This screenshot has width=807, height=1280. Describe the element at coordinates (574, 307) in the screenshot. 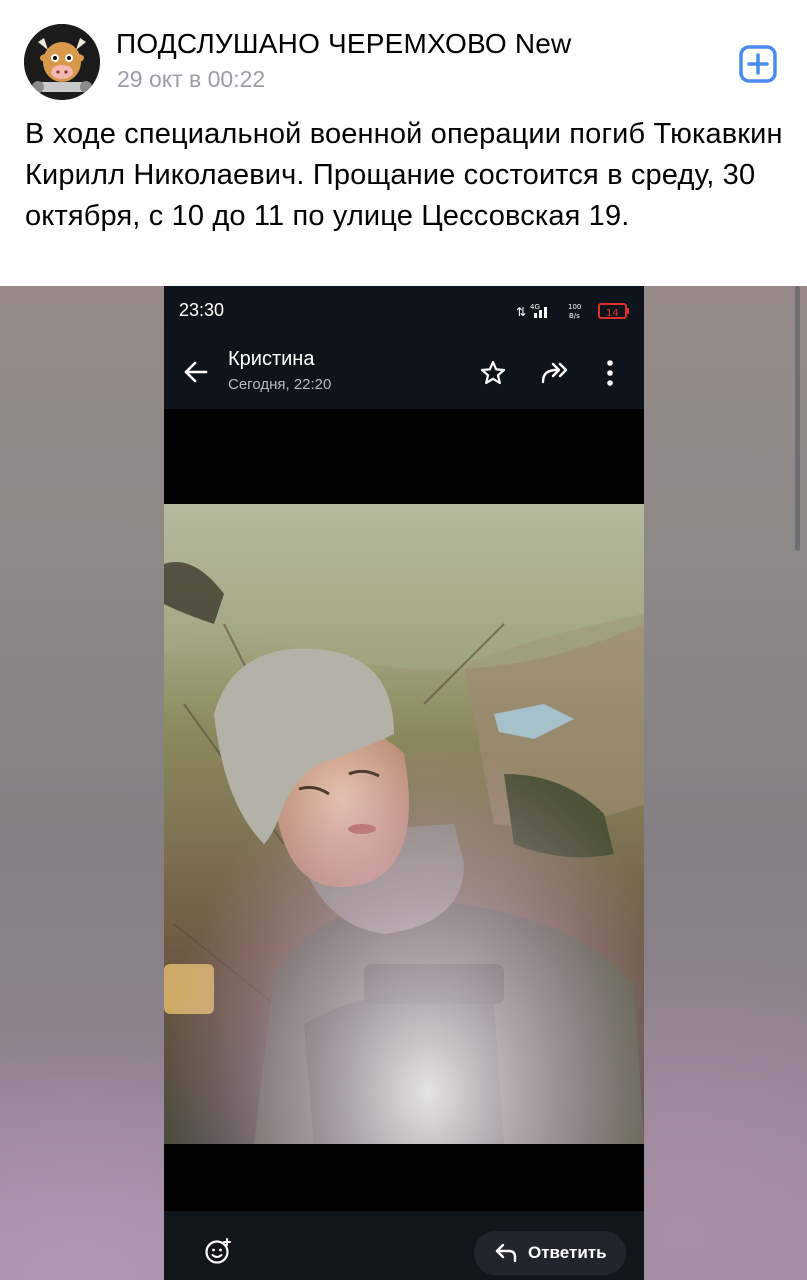

I see `svg-text: 100` at that location.